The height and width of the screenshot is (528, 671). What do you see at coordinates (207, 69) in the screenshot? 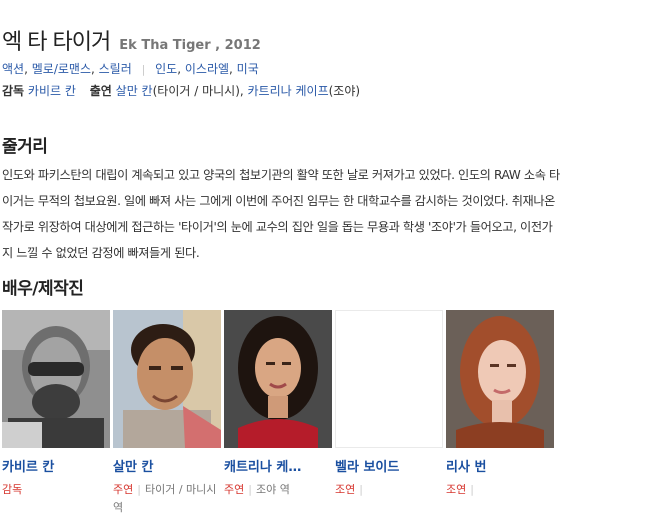
I see `country-israel-link: 이스라엘` at bounding box center [207, 69].